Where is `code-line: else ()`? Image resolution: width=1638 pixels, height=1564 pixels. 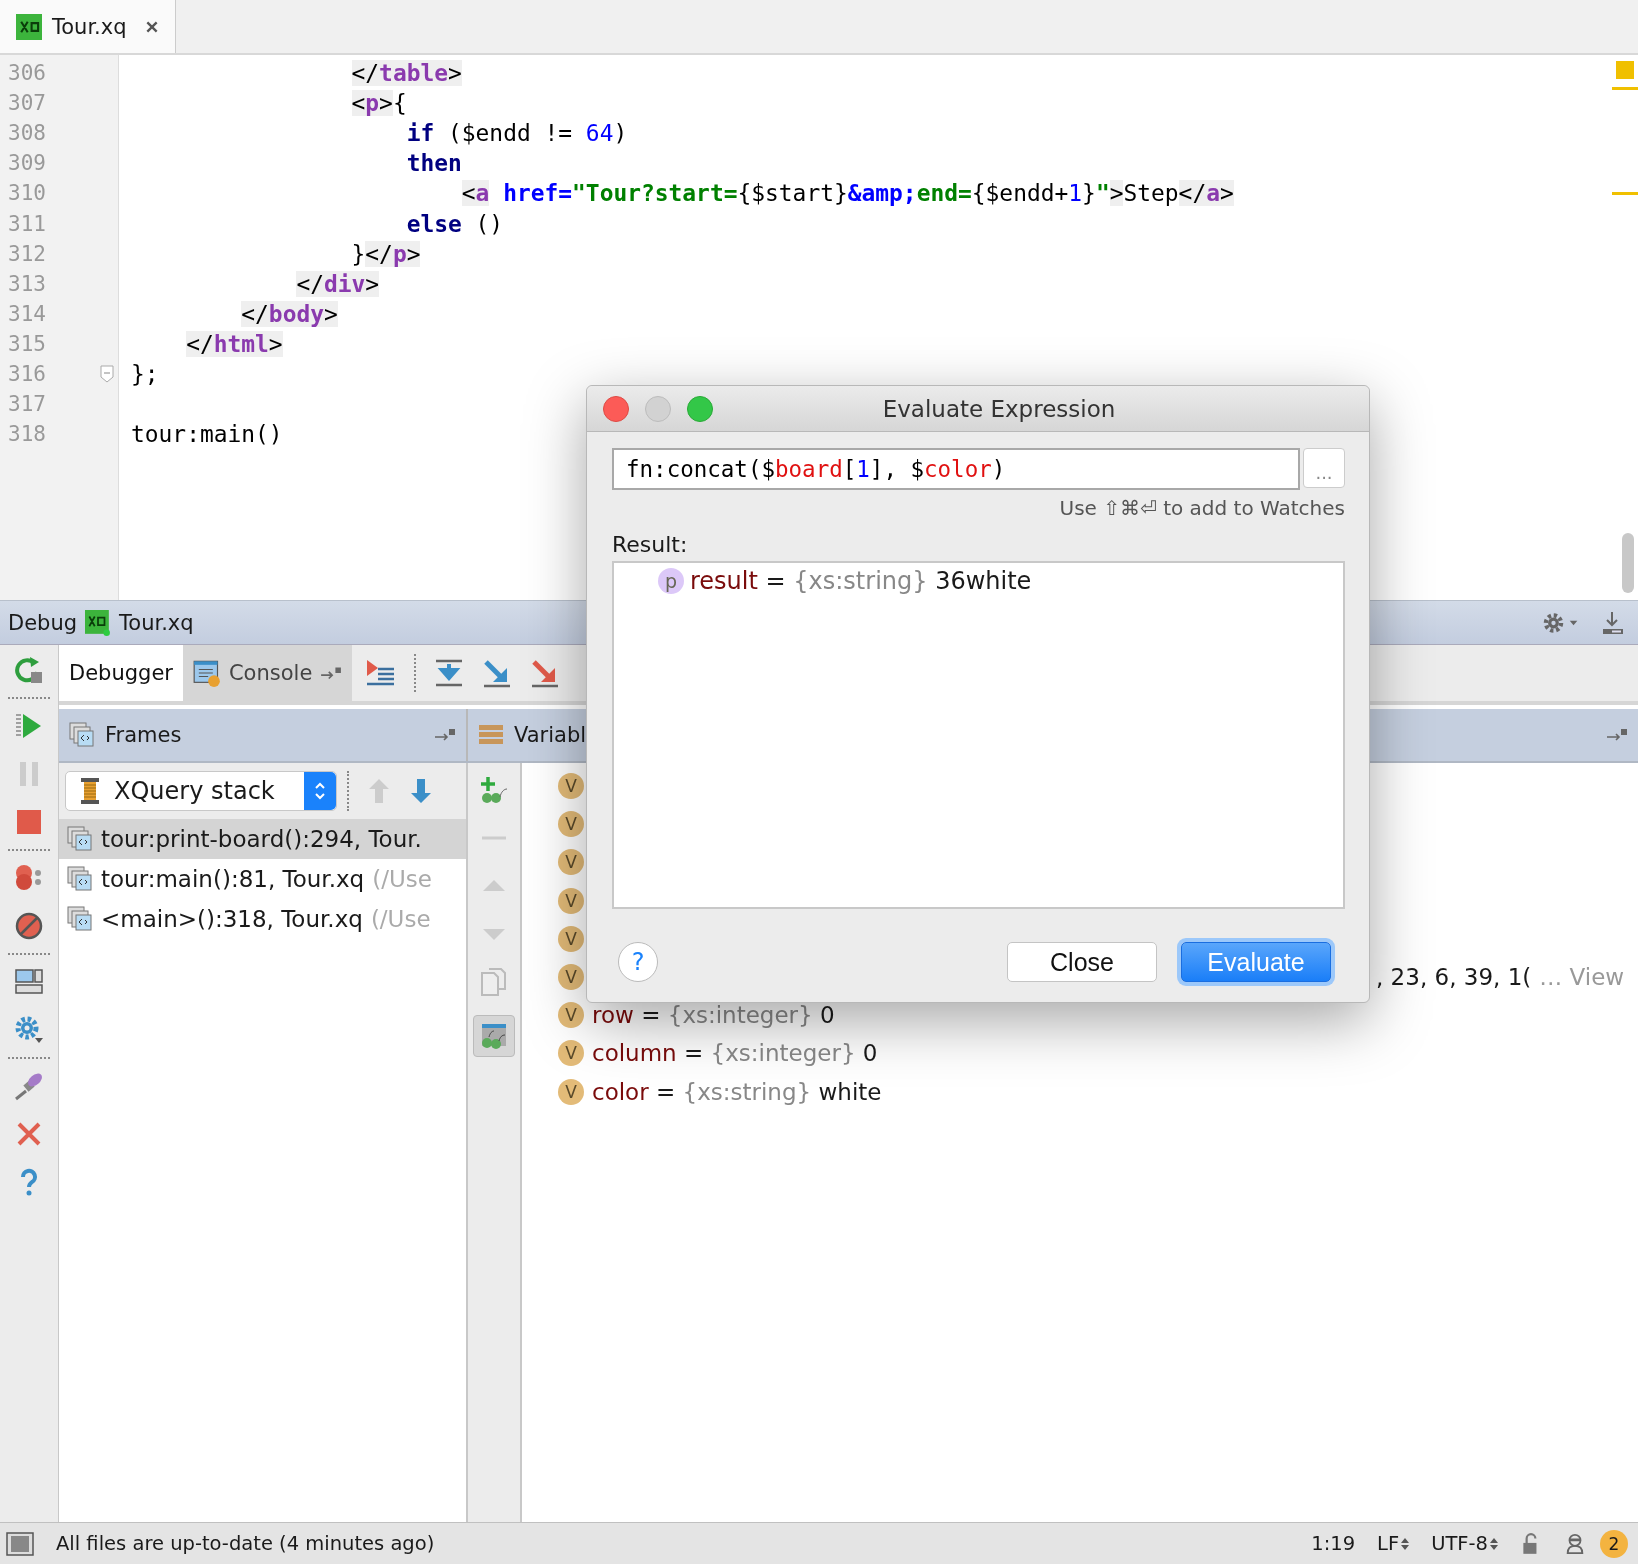
code-line: else () is located at coordinates (454, 223).